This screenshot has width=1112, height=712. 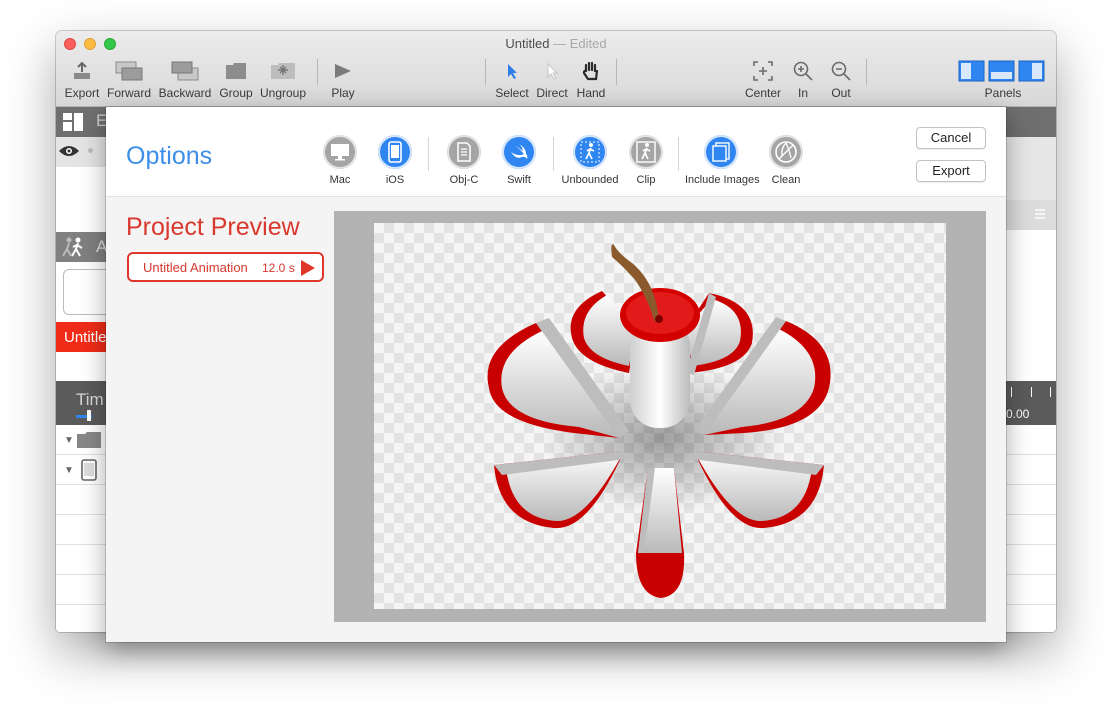 What do you see at coordinates (722, 160) in the screenshot?
I see `option-include-images: Include Images` at bounding box center [722, 160].